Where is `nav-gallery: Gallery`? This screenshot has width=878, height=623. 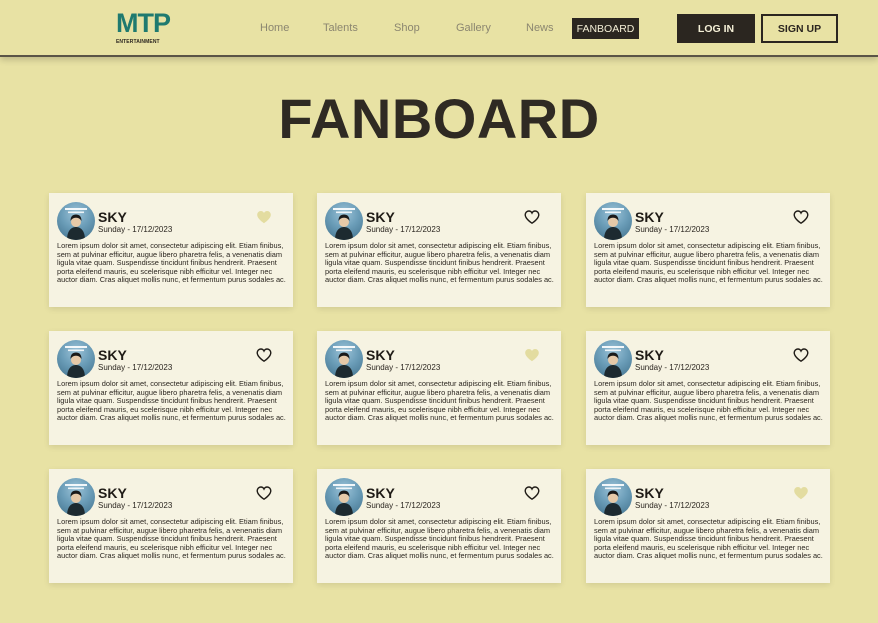
nav-gallery: Gallery is located at coordinates (473, 28).